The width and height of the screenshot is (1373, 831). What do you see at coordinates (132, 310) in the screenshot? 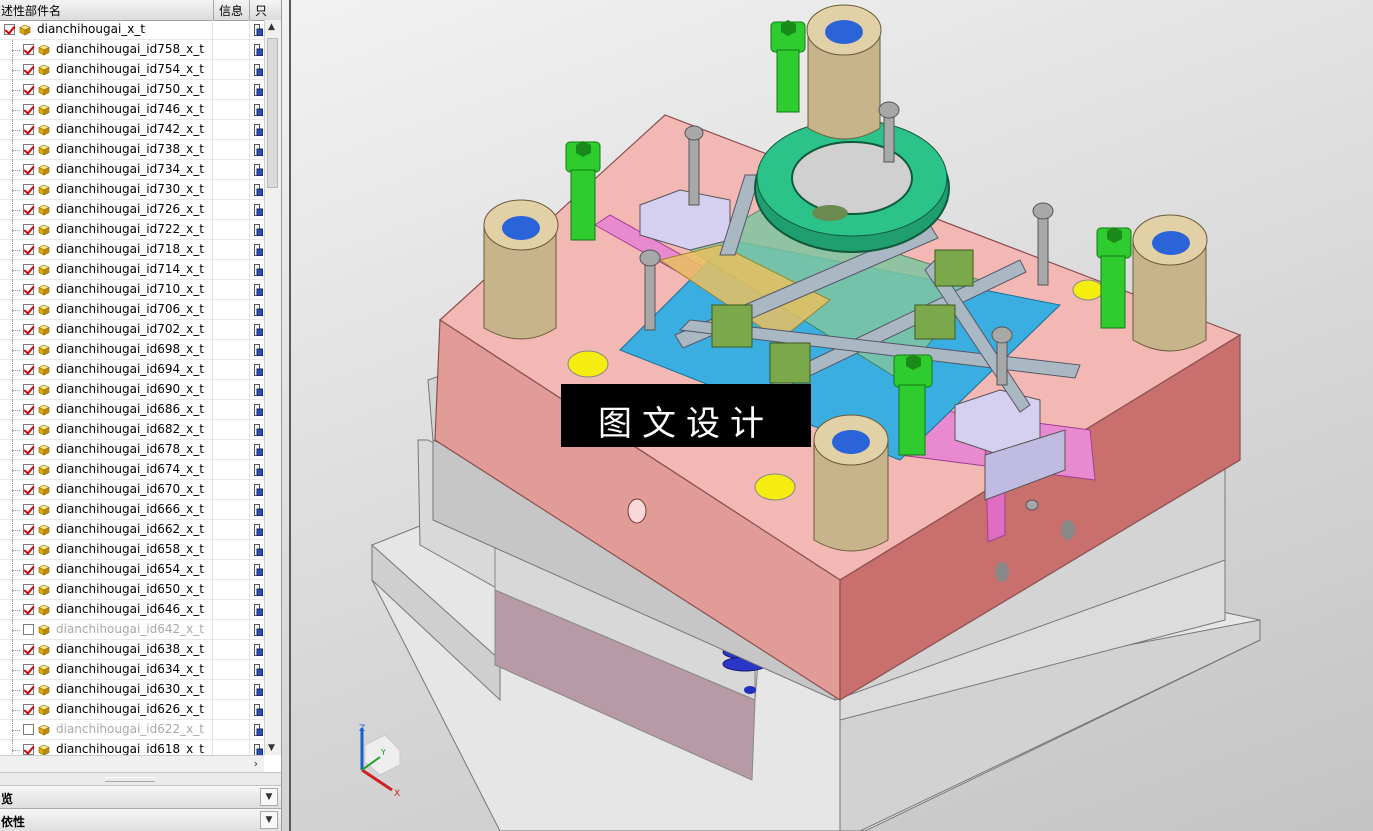
I see `tree-item: dianchihougai_id706_x_t` at bounding box center [132, 310].